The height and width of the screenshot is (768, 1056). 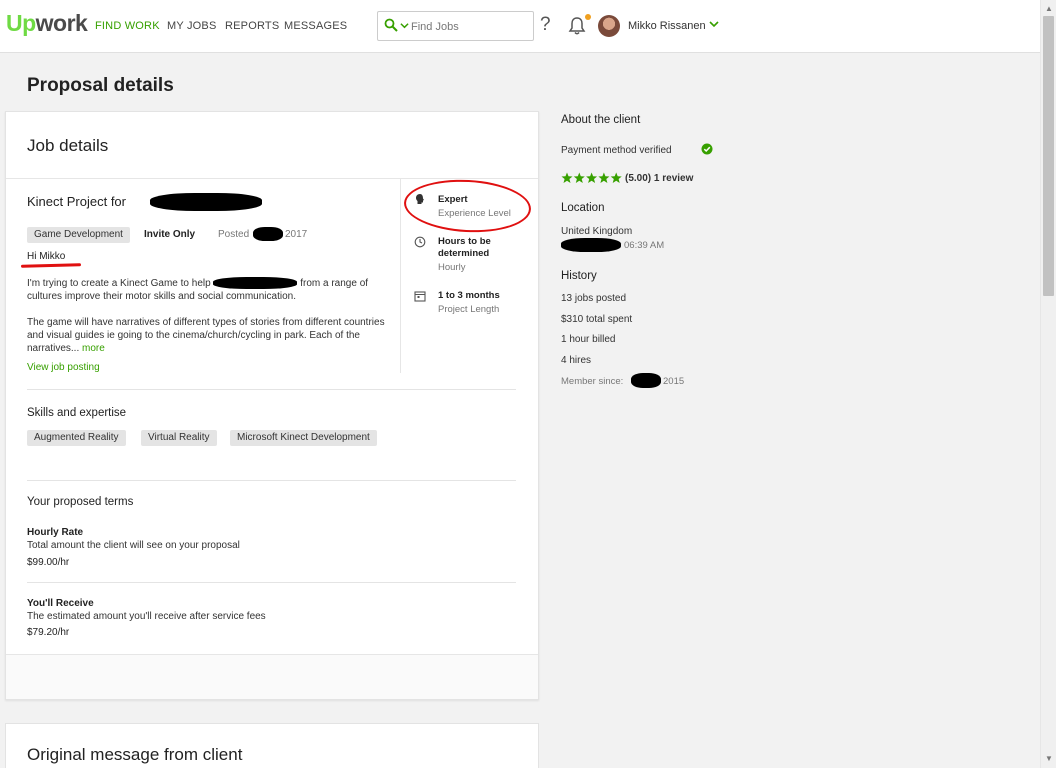 I want to click on receive-value: $79.20/hr, so click(x=48, y=632).